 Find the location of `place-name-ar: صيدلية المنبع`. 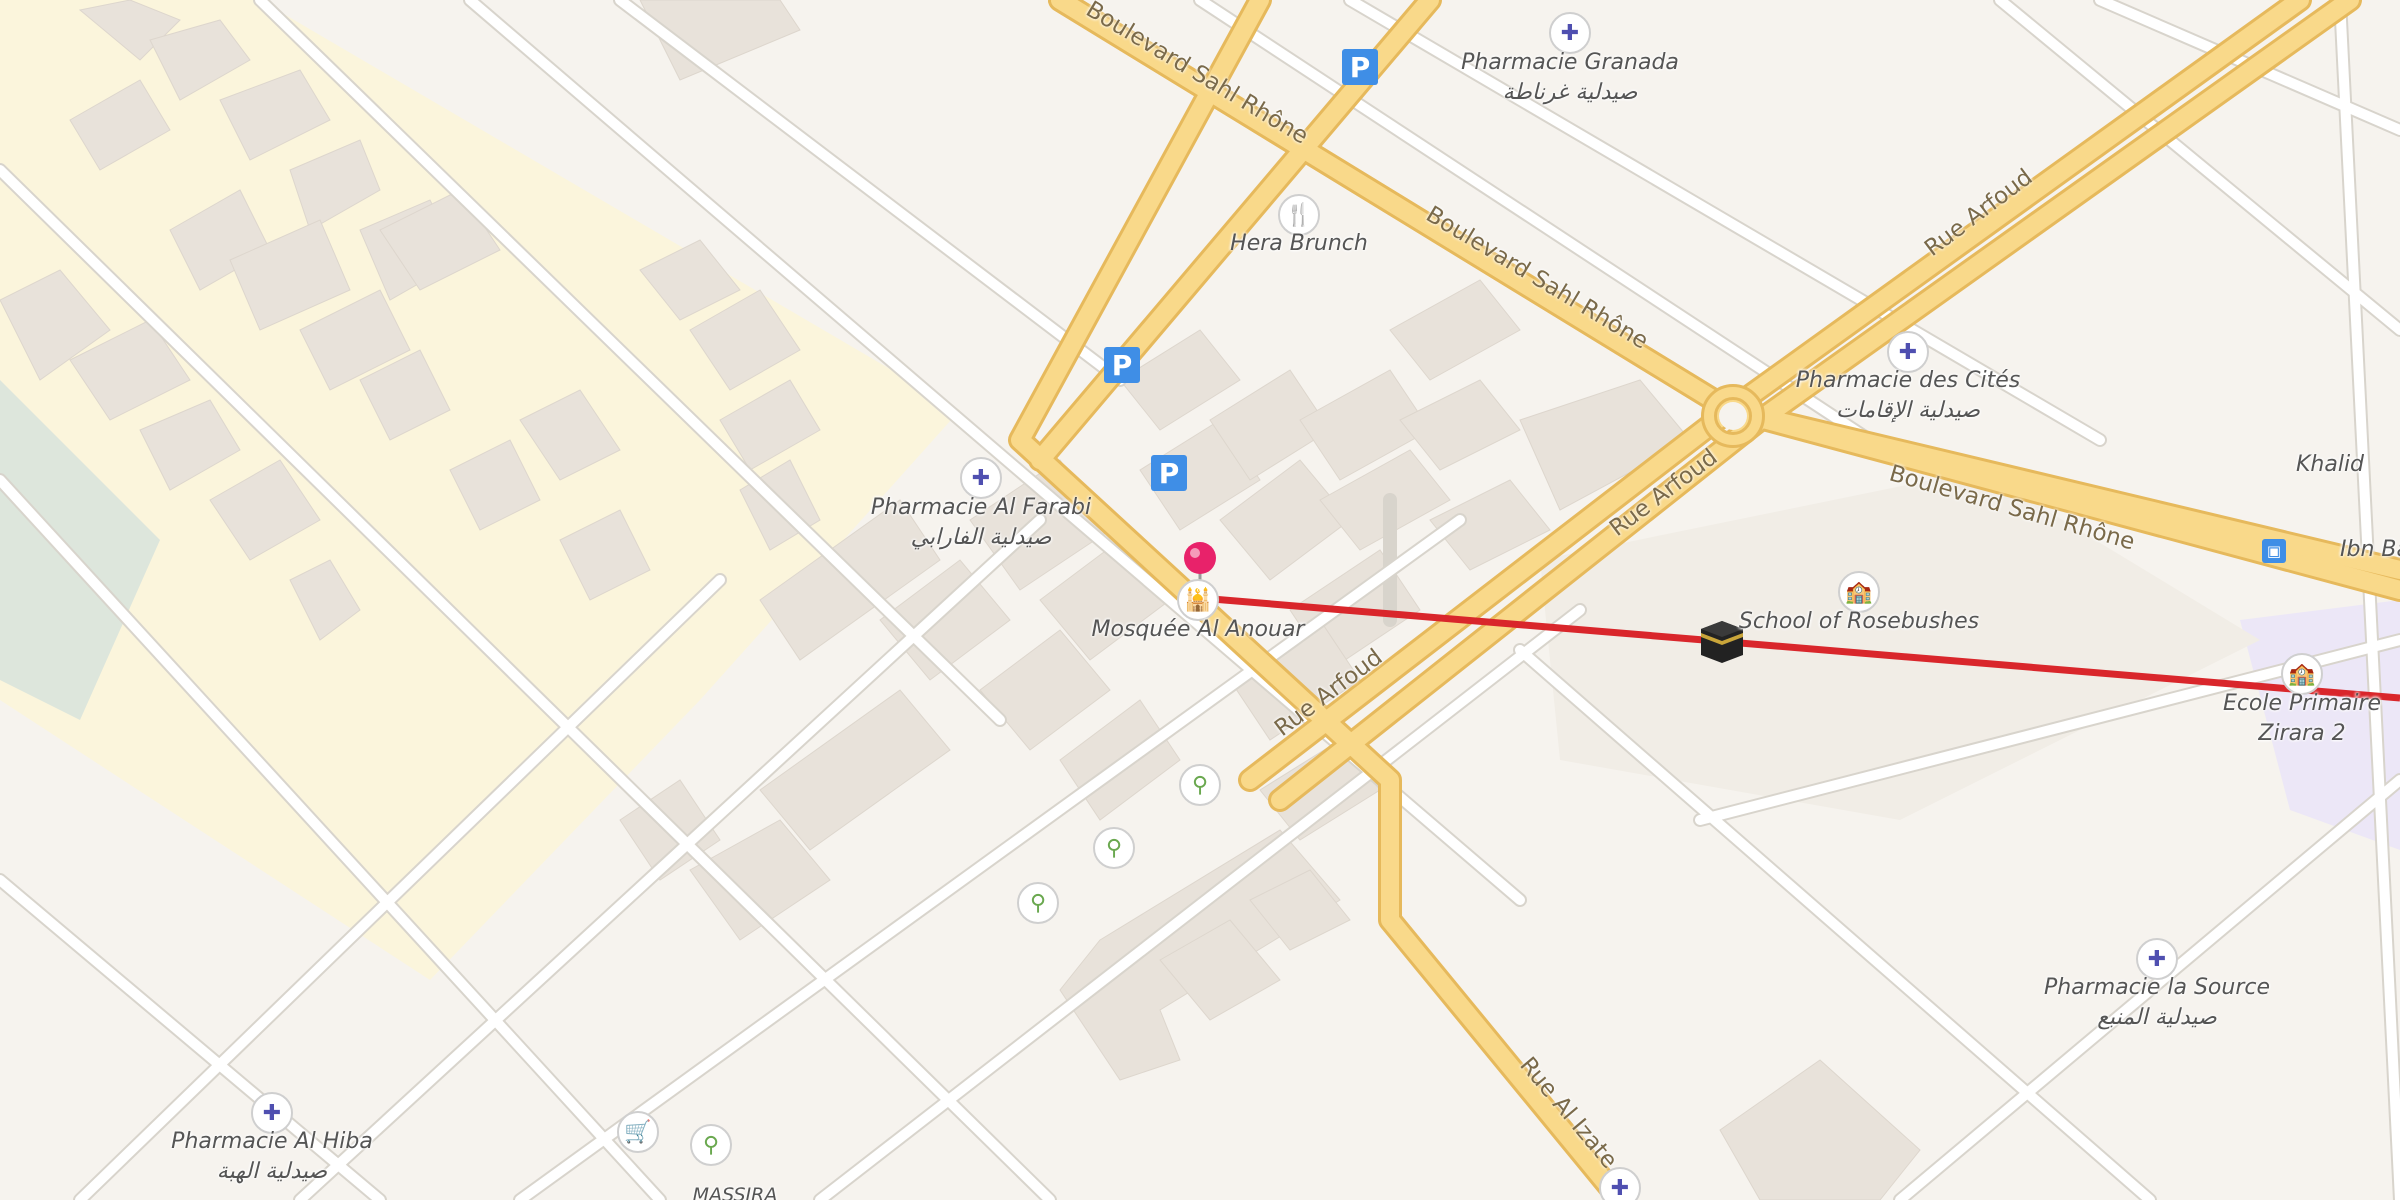

place-name-ar: صيدلية المنبع is located at coordinates (2157, 1017).